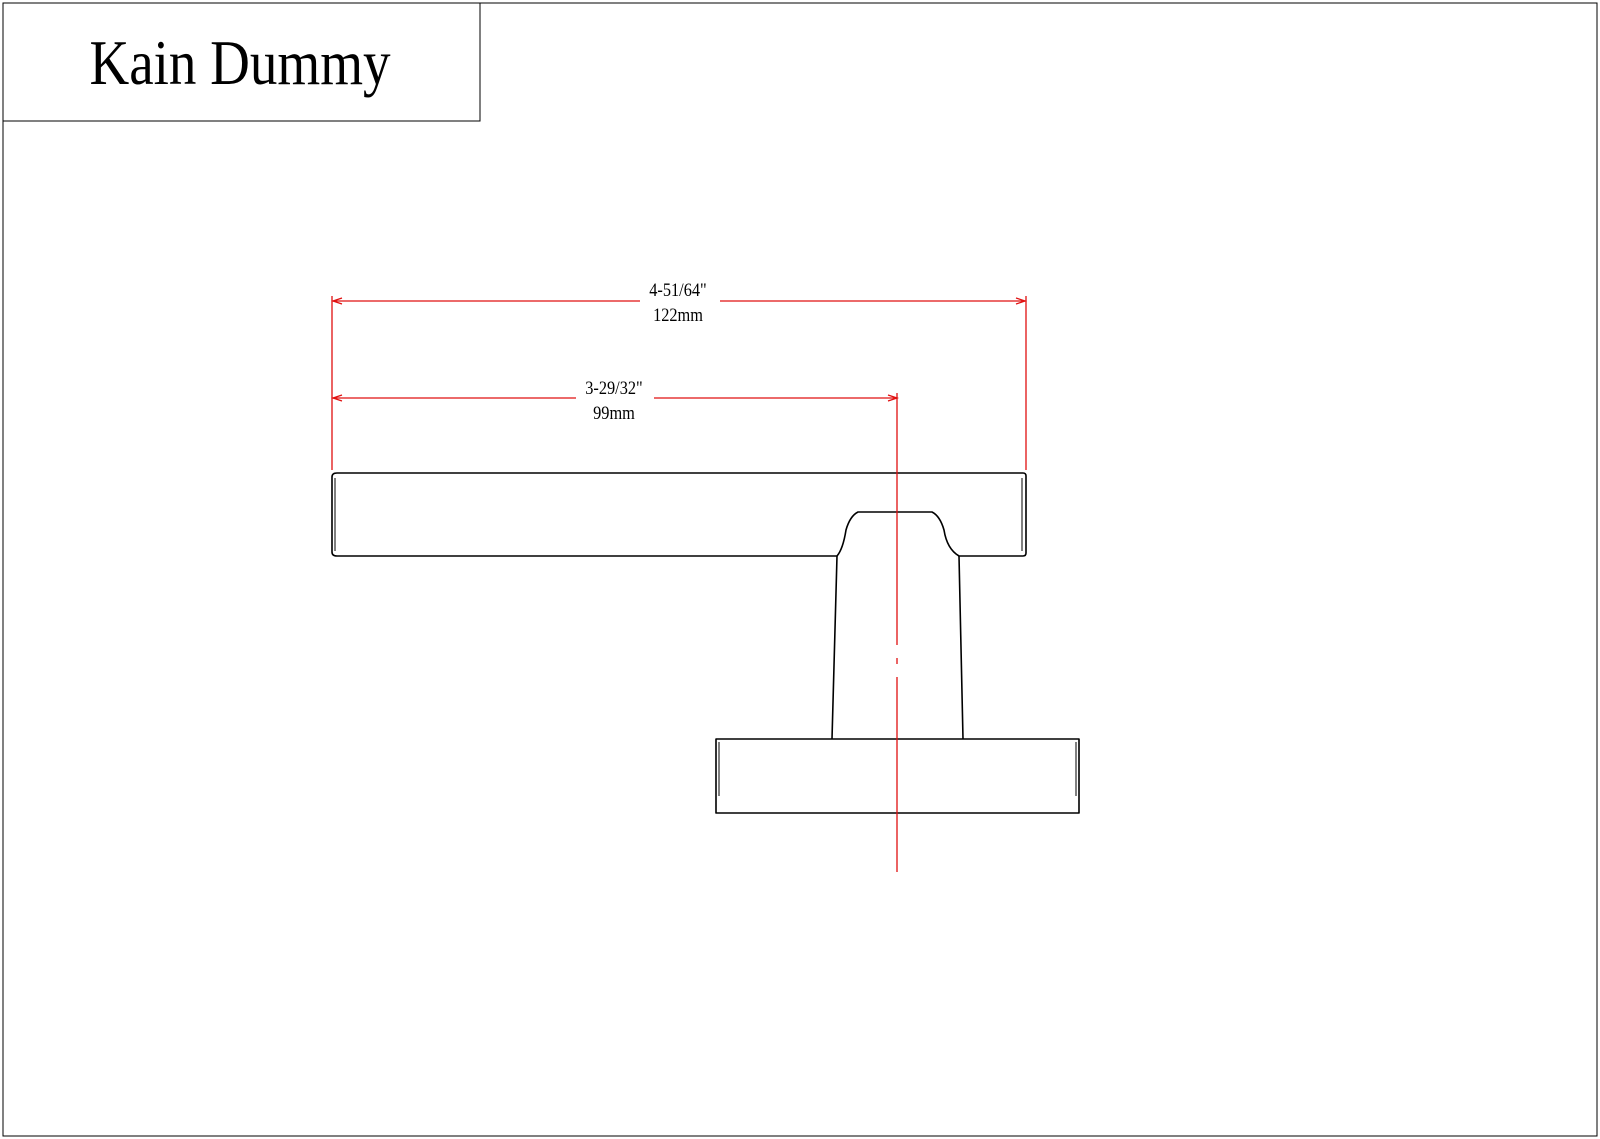 This screenshot has height=1139, width=1600. I want to click on lever-arm, so click(679, 514).